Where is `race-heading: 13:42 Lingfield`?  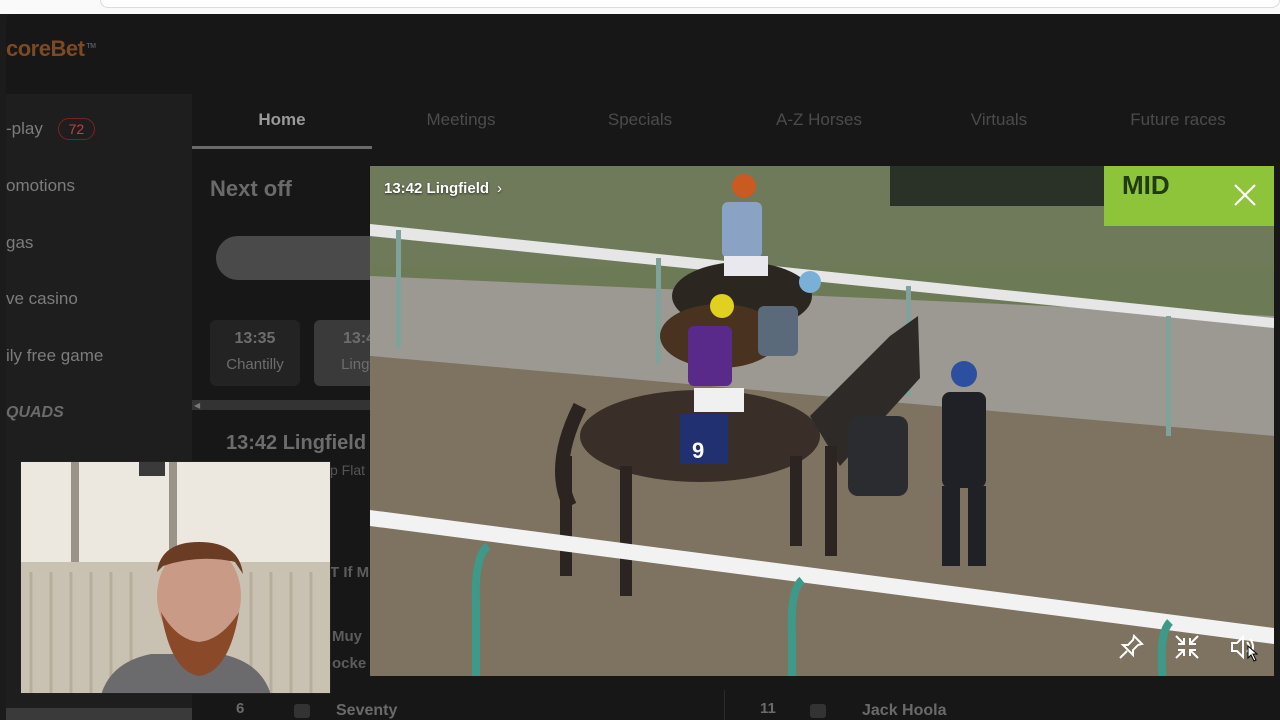
race-heading: 13:42 Lingfield is located at coordinates (296, 443).